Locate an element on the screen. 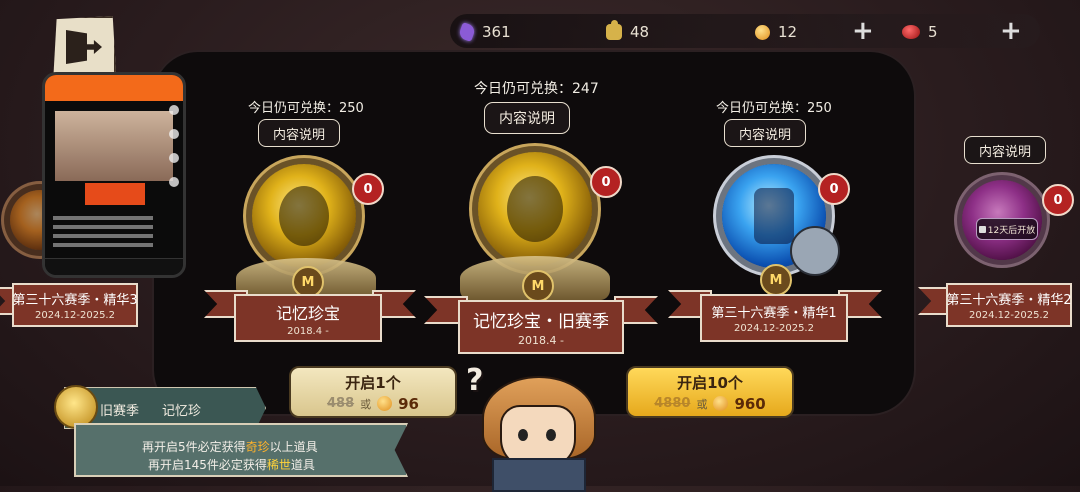  left-side-card-date: 2024.12-2025.2 is located at coordinates (75, 315).